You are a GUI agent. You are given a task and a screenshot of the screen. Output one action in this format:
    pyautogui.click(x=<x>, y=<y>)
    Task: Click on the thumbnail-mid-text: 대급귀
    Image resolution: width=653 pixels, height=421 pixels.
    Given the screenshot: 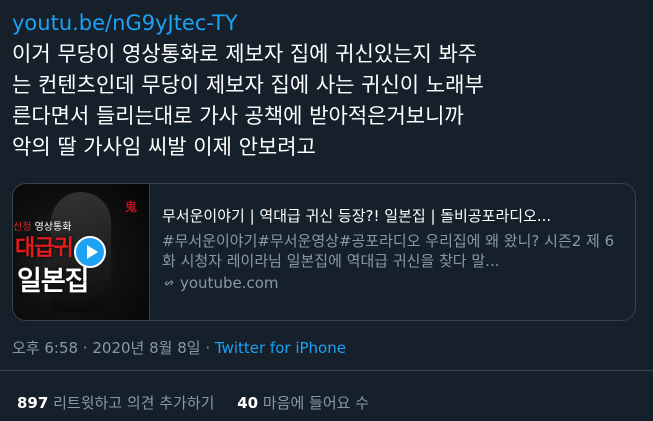 What is the action you would take?
    pyautogui.click(x=44, y=248)
    